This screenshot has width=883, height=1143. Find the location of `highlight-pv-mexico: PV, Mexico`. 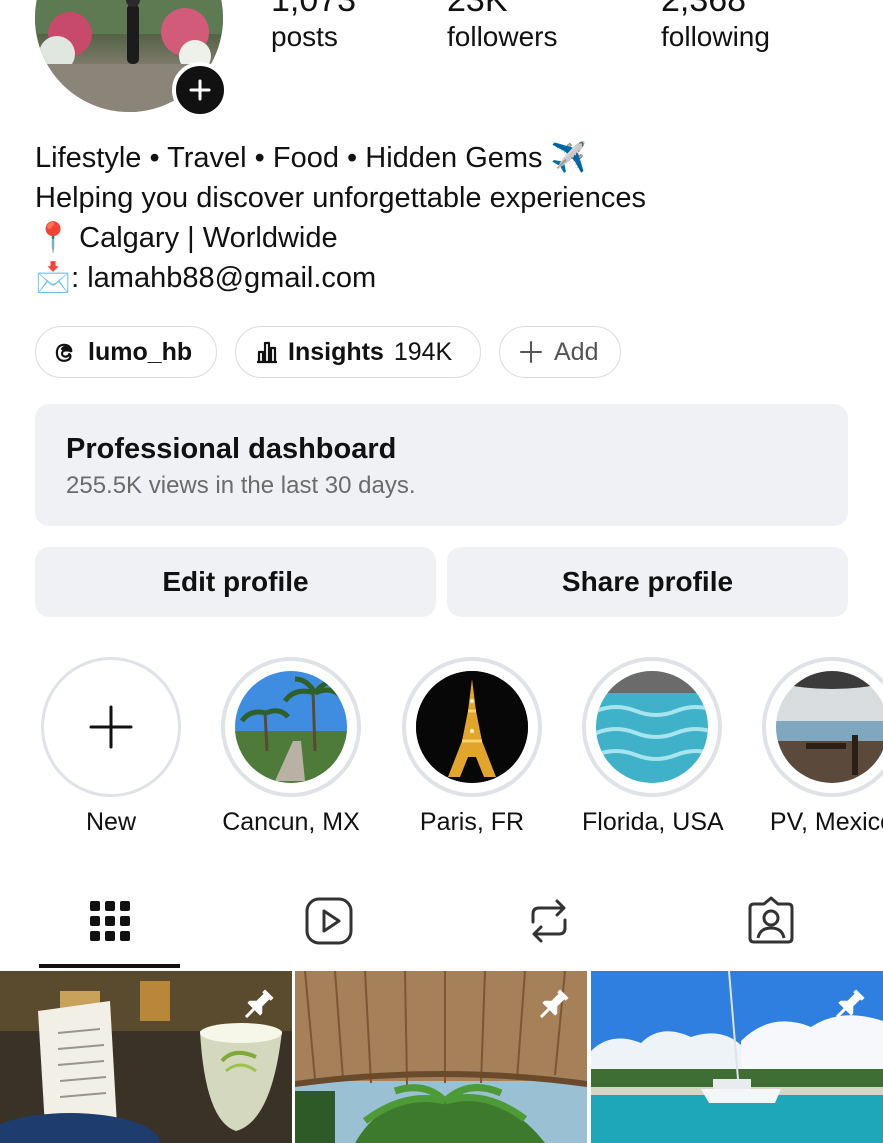

highlight-pv-mexico: PV, Mexico is located at coordinates (822, 747).